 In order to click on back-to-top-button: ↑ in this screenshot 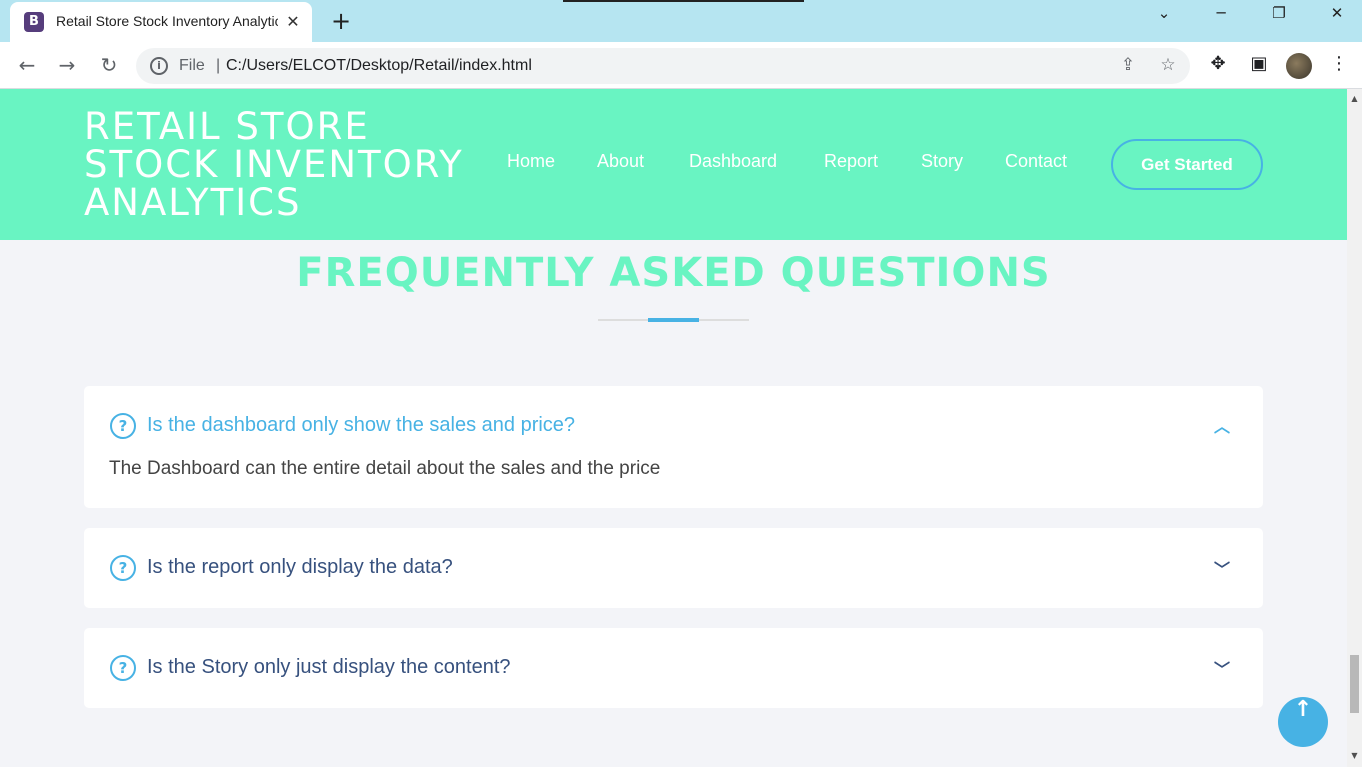, I will do `click(1303, 722)`.